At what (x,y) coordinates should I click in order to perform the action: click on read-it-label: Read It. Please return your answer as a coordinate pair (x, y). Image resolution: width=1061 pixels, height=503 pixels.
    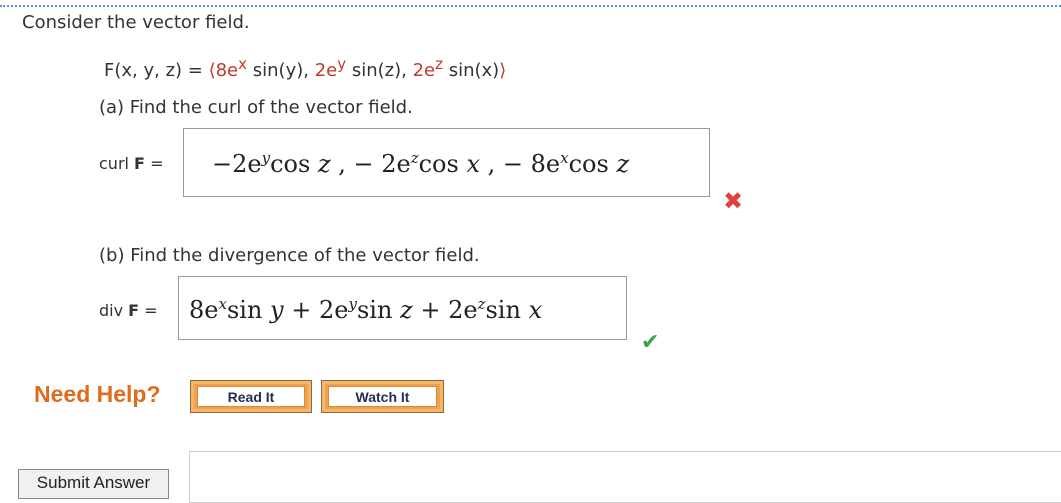
    Looking at the image, I should click on (251, 397).